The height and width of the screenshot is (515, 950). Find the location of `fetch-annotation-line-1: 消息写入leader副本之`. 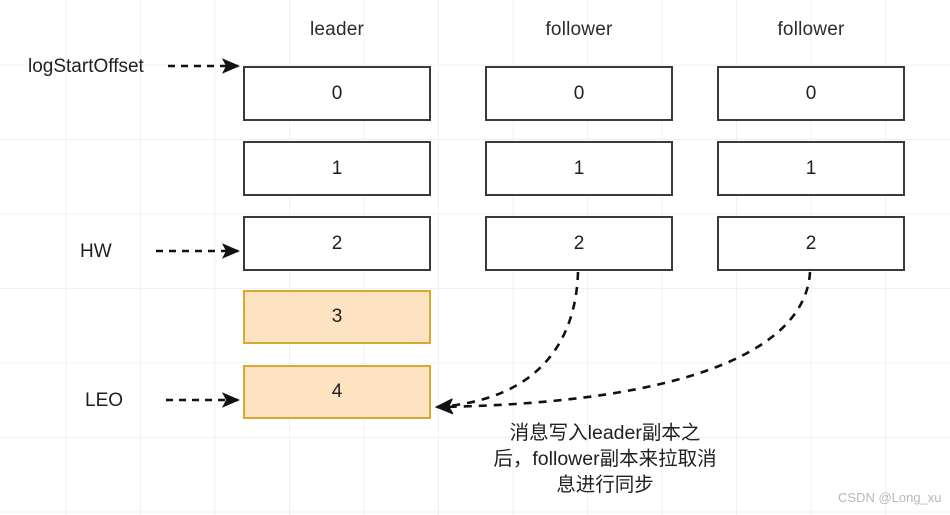

fetch-annotation-line-1: 消息写入leader副本之 is located at coordinates (605, 433).